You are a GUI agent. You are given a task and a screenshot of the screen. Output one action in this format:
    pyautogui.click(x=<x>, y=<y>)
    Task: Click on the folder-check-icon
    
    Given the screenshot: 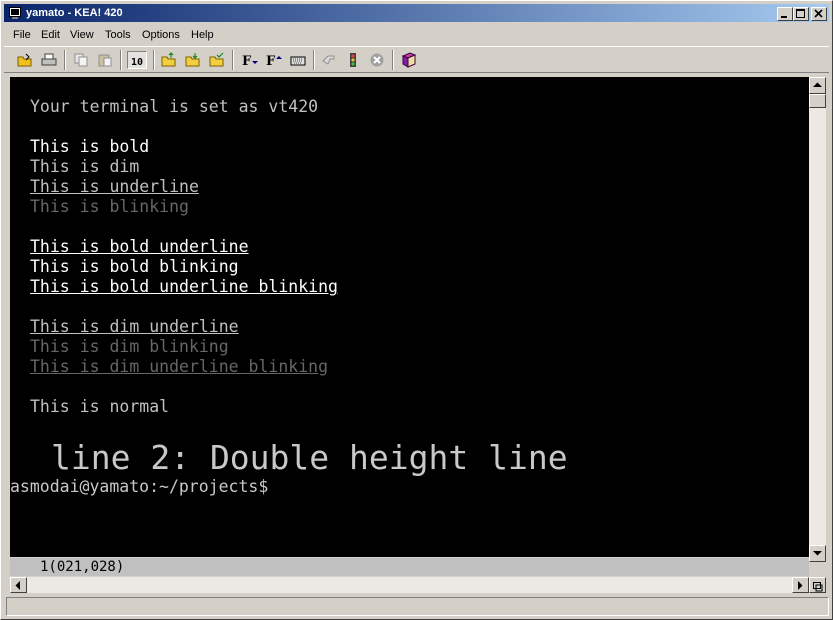 What is the action you would take?
    pyautogui.click(x=217, y=60)
    